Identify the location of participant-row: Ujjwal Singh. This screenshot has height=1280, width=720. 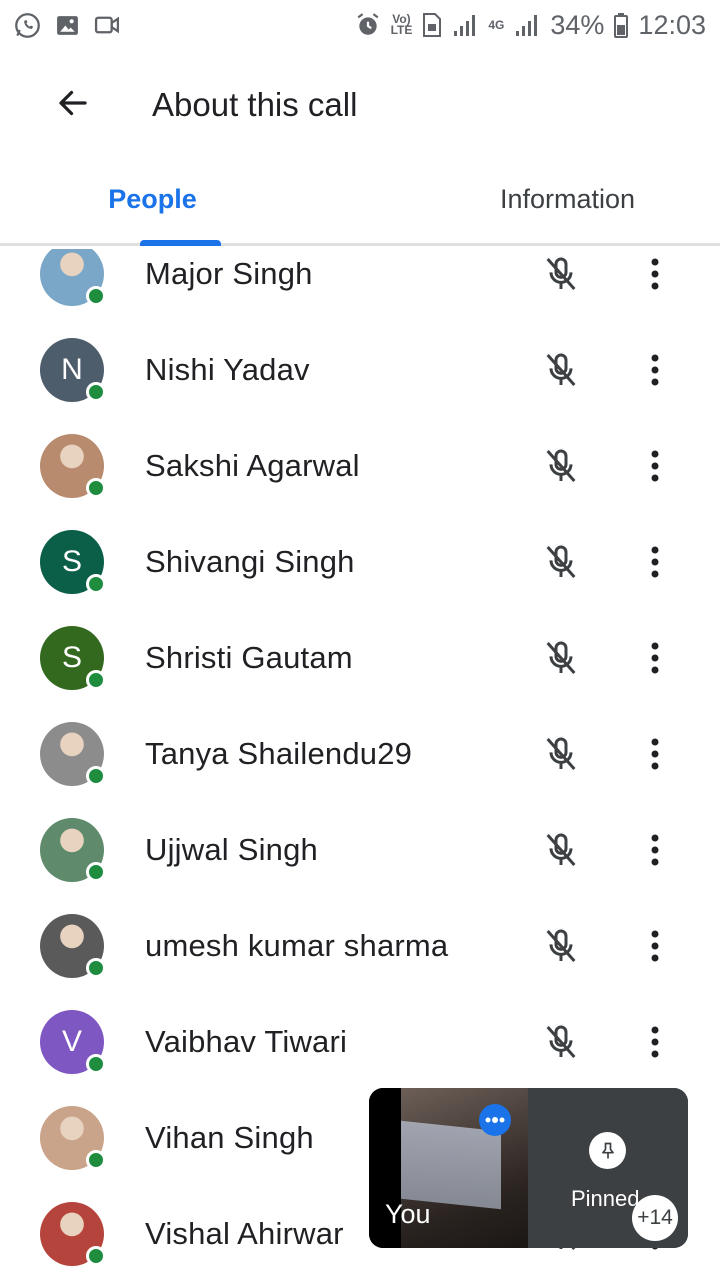
(360, 850).